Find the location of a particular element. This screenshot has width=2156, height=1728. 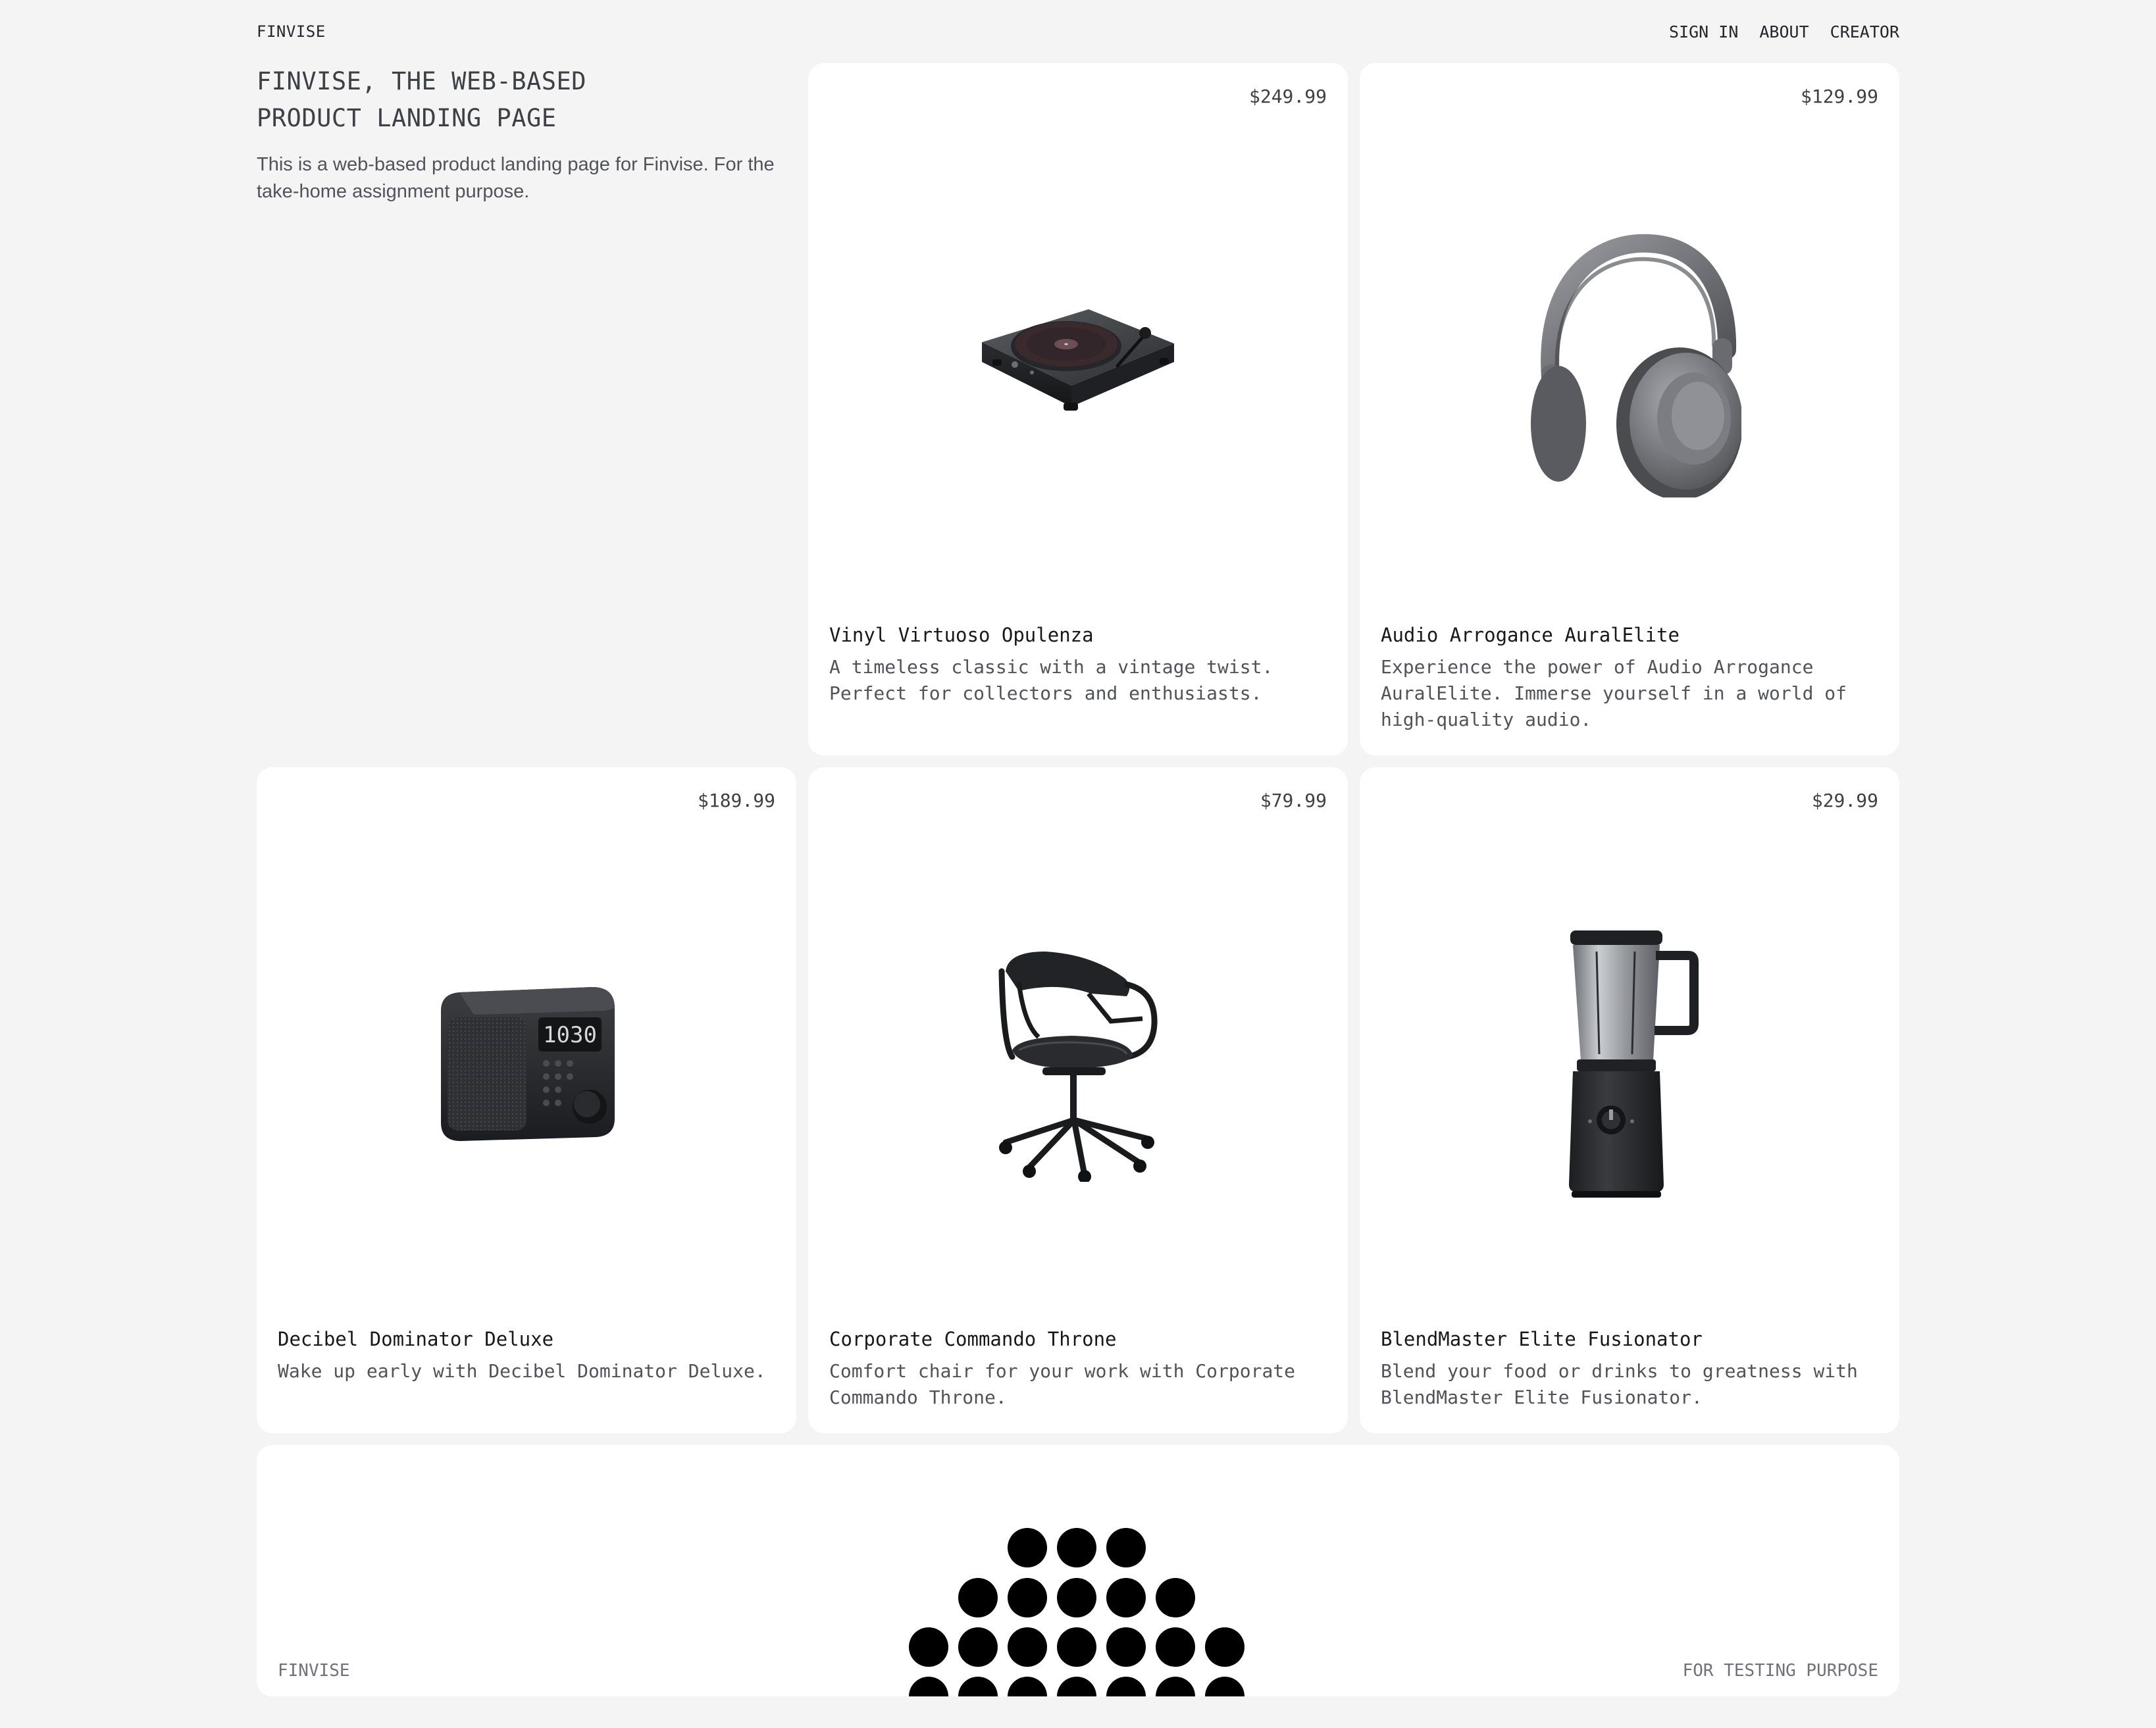

clock-radio-image: 1030 is located at coordinates (528, 1064).